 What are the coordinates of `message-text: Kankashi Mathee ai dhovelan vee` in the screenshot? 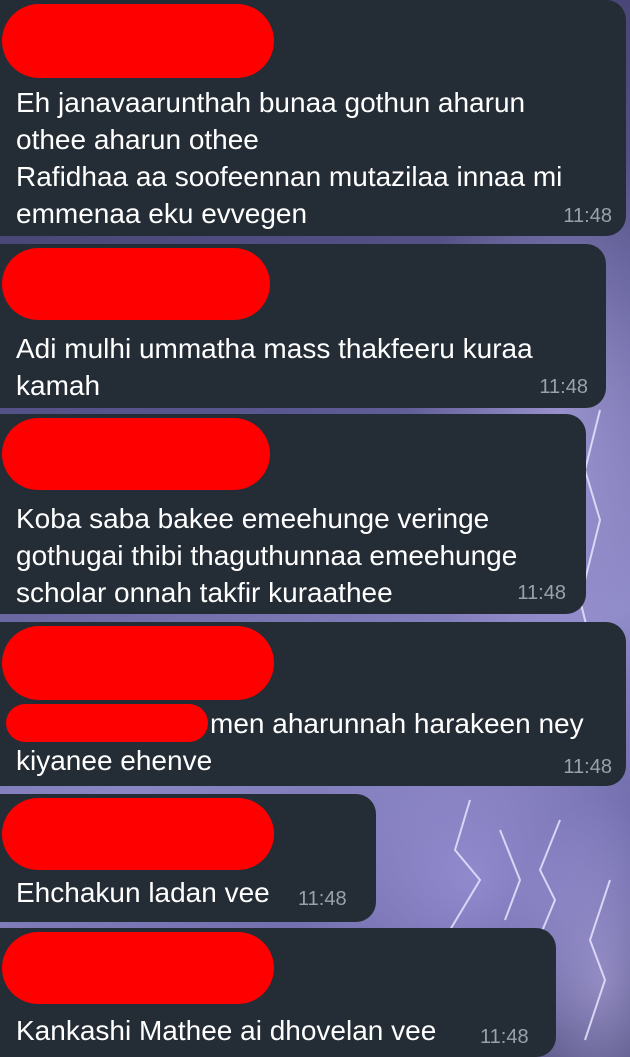 It's located at (226, 1030).